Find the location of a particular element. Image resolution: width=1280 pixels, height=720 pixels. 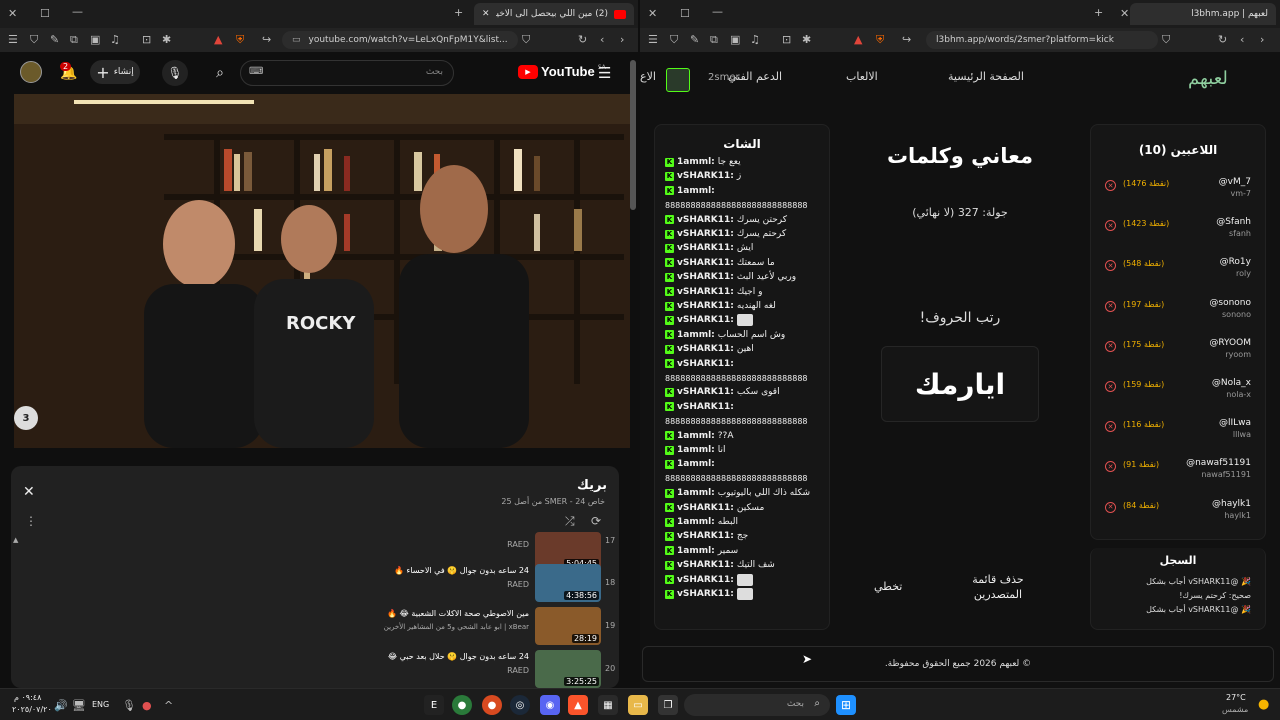

reload-icon: ↻ is located at coordinates (582, 39).